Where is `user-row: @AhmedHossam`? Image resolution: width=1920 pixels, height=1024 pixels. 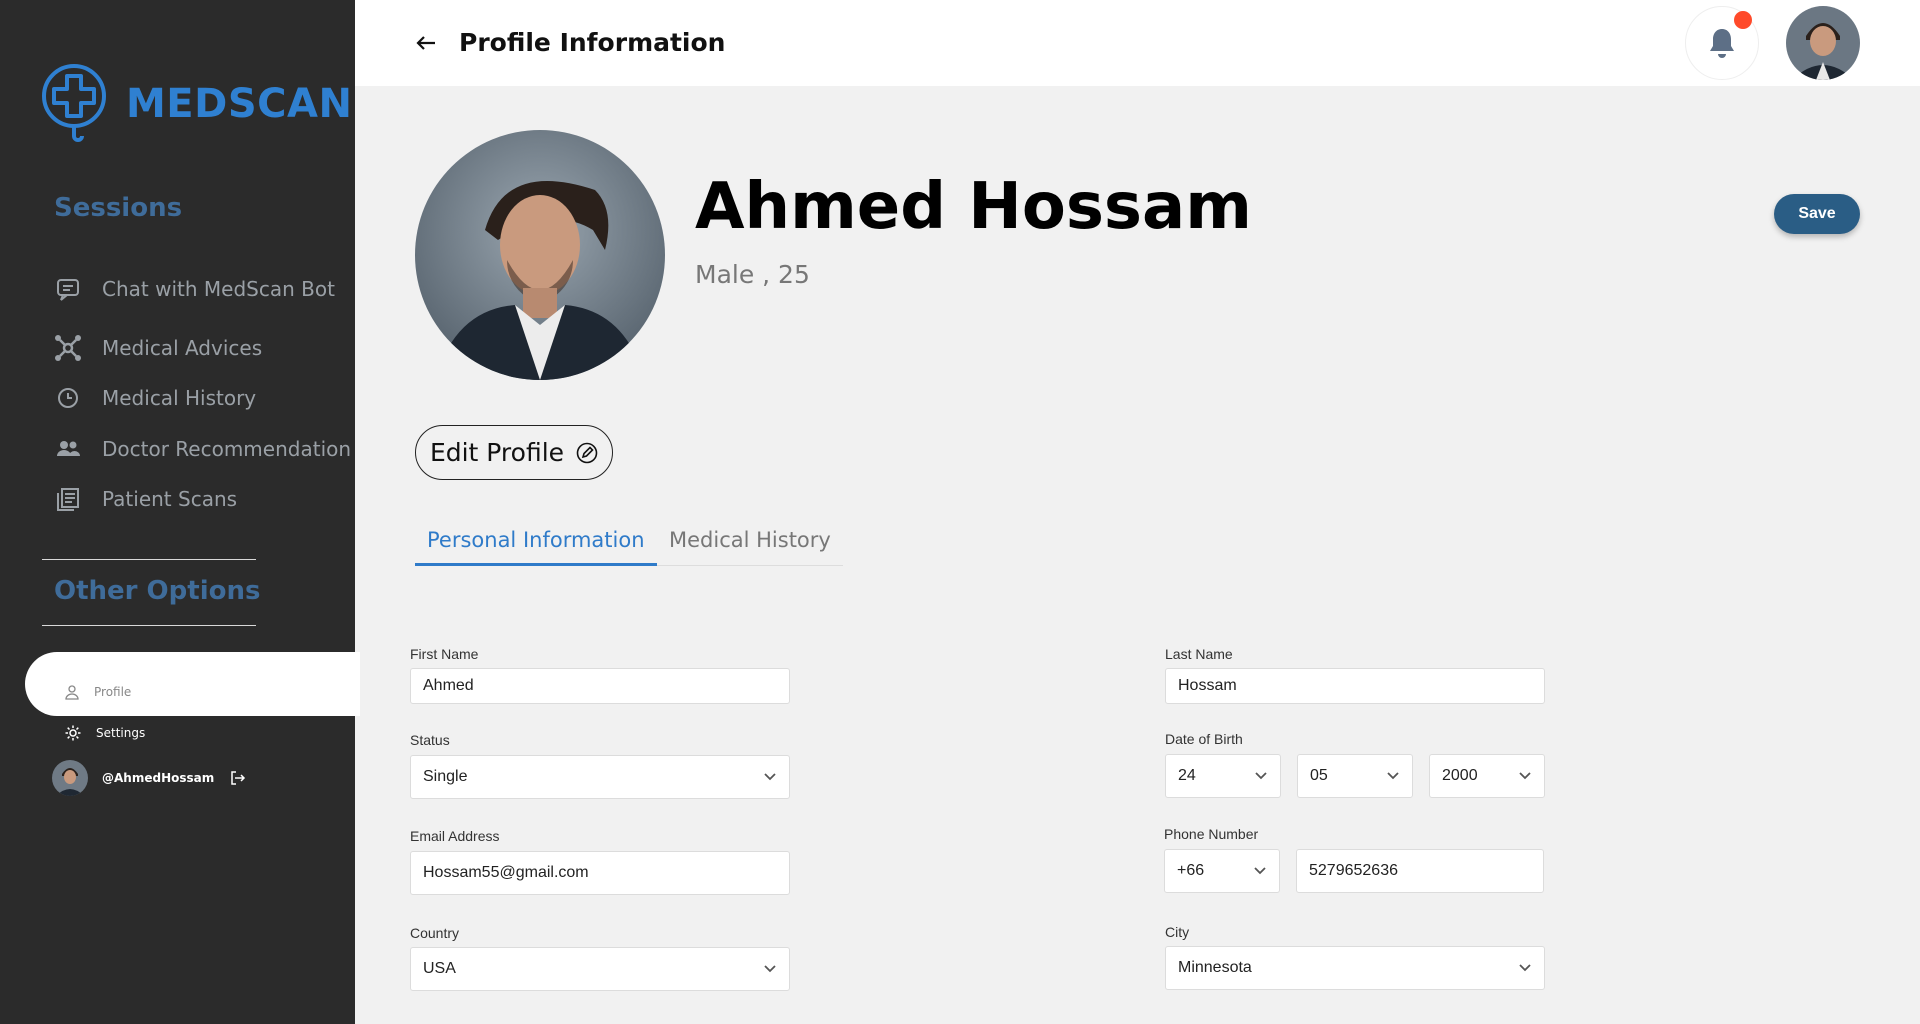
user-row: @AhmedHossam is located at coordinates (149, 778).